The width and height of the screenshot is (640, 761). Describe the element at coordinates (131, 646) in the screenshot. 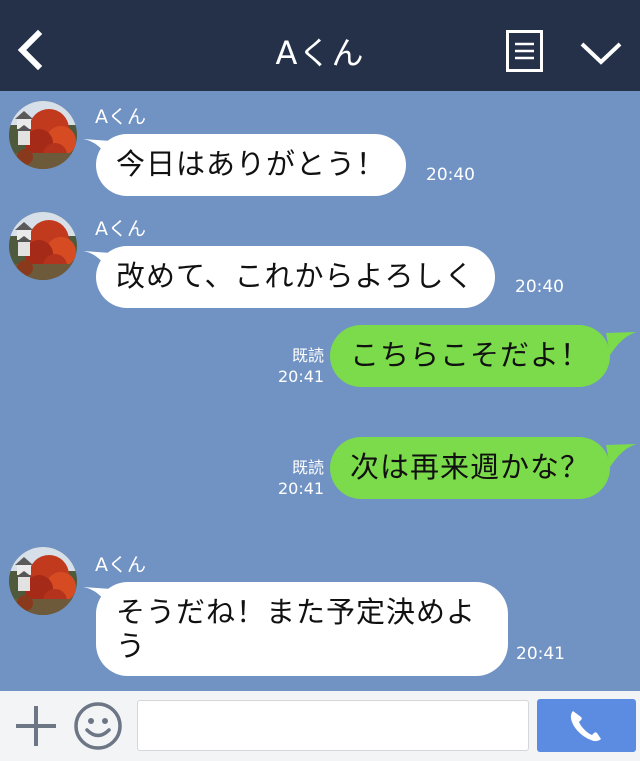

I see `message-text-line: う` at that location.